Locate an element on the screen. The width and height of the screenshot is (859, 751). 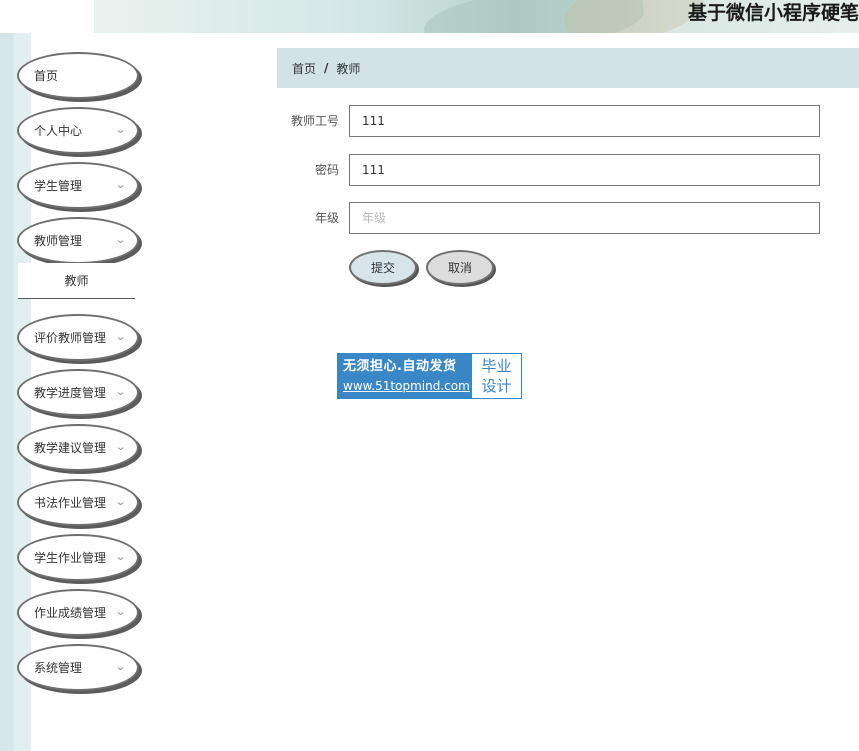
sidebar-item-system-management: 系统管理 ⌄ is located at coordinates (78, 667).